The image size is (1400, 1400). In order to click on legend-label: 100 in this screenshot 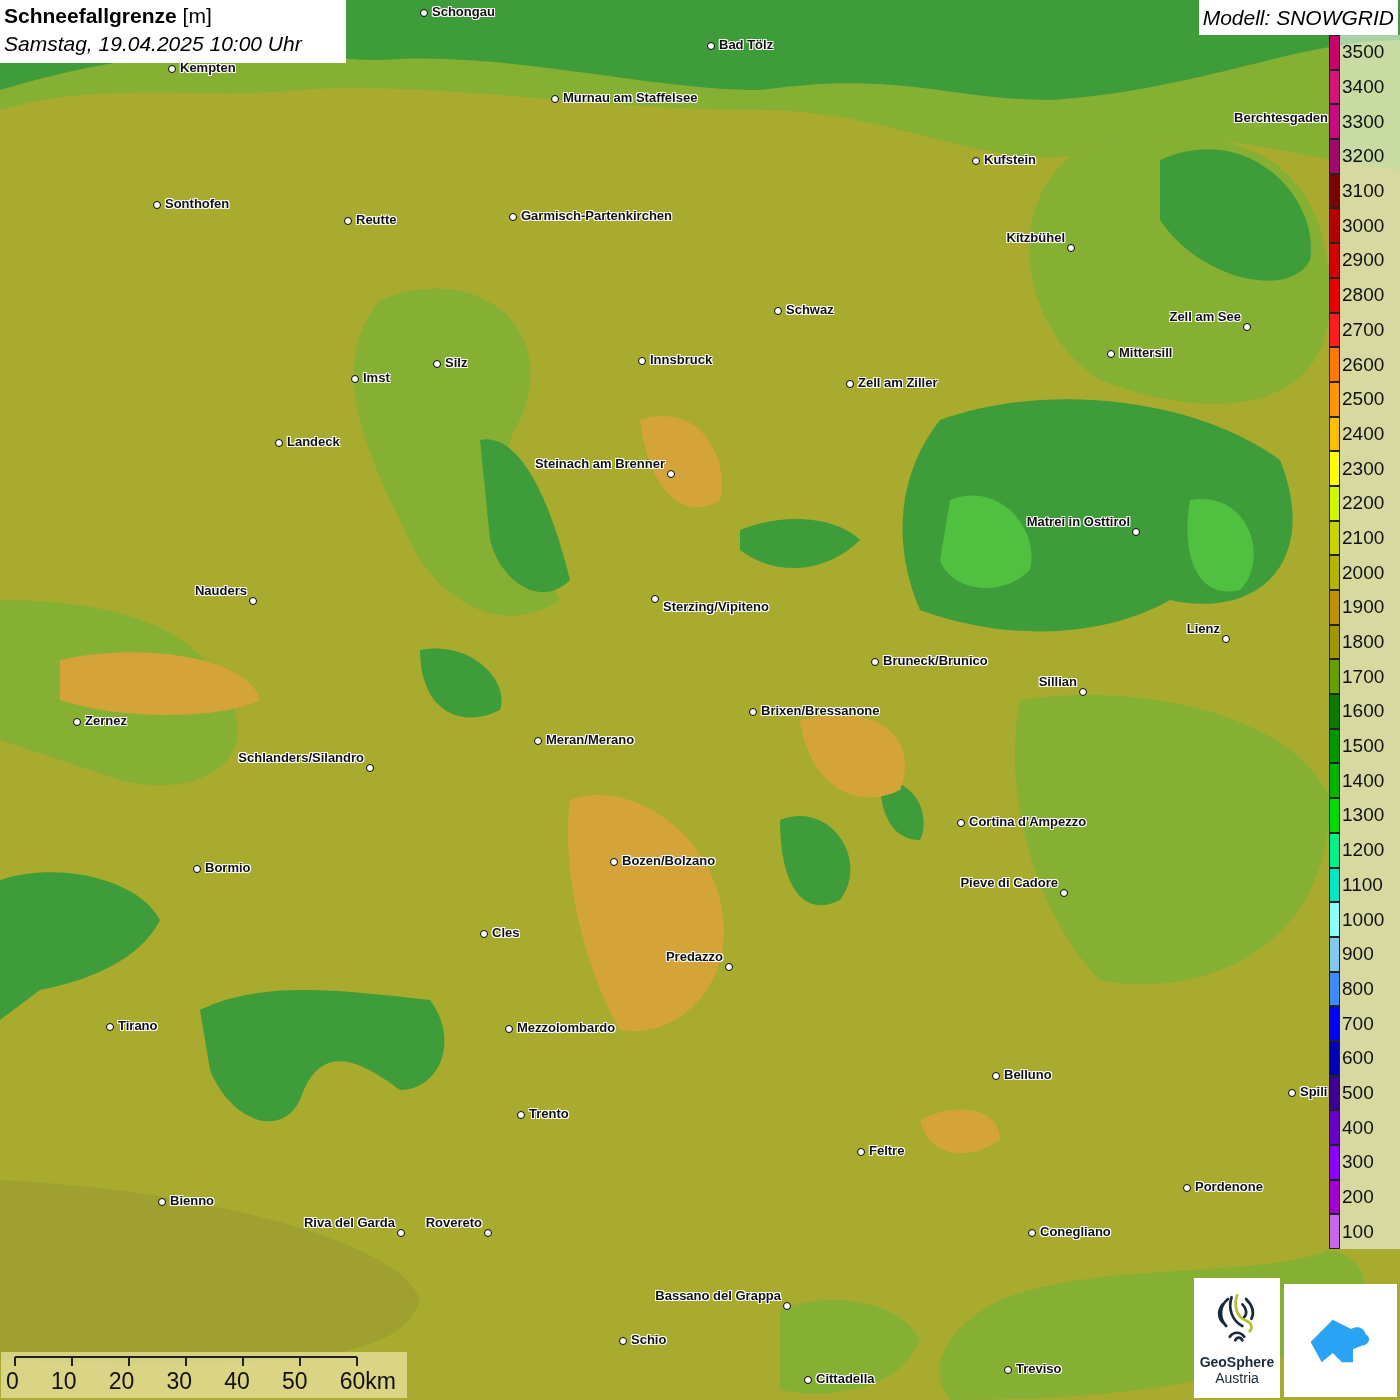, I will do `click(1358, 1231)`.